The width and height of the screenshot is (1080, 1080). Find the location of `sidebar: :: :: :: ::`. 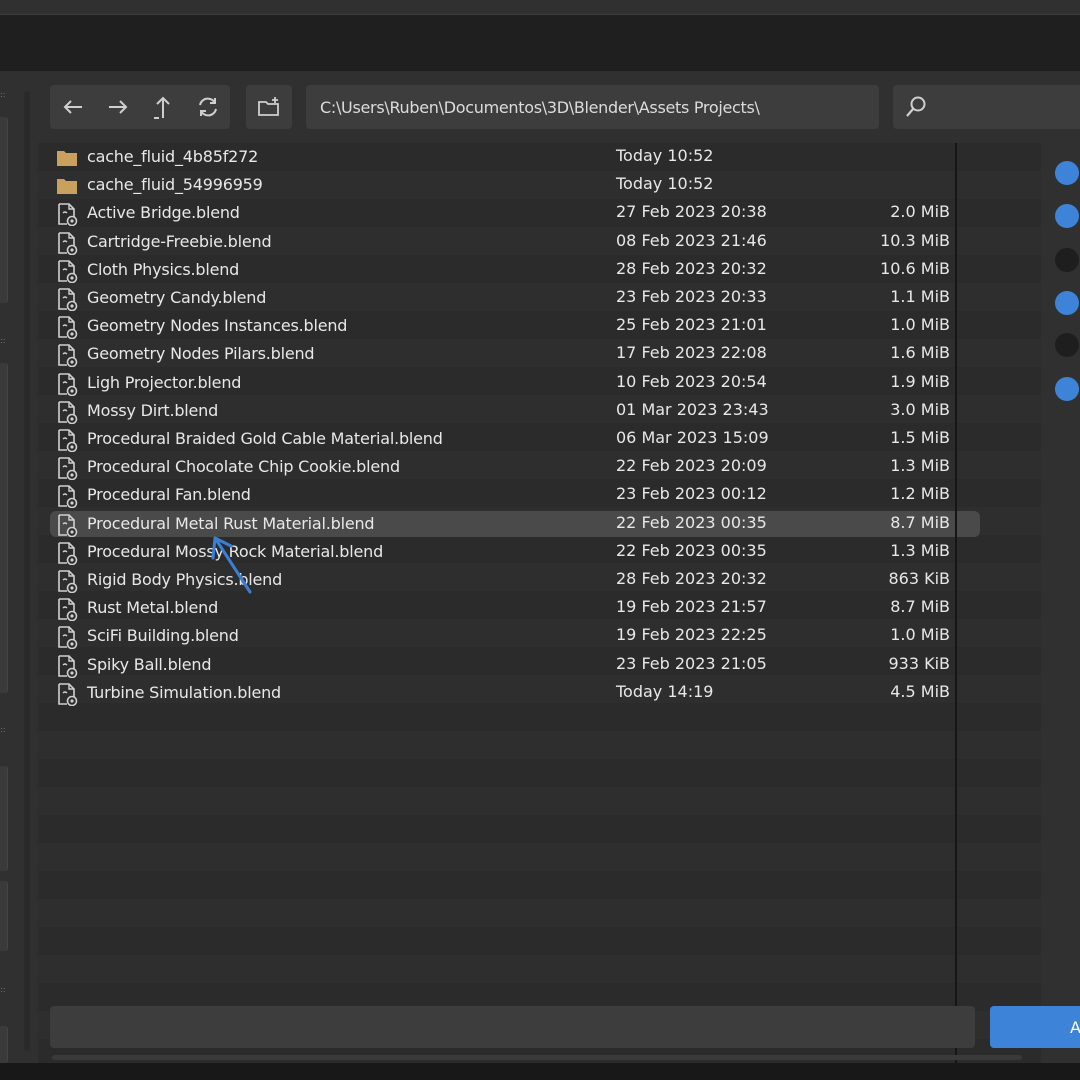

sidebar: :: :: :: :: is located at coordinates (18, 567).